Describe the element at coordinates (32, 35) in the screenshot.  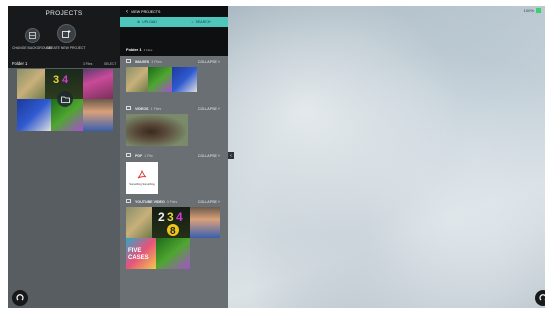
I see `background-icon` at that location.